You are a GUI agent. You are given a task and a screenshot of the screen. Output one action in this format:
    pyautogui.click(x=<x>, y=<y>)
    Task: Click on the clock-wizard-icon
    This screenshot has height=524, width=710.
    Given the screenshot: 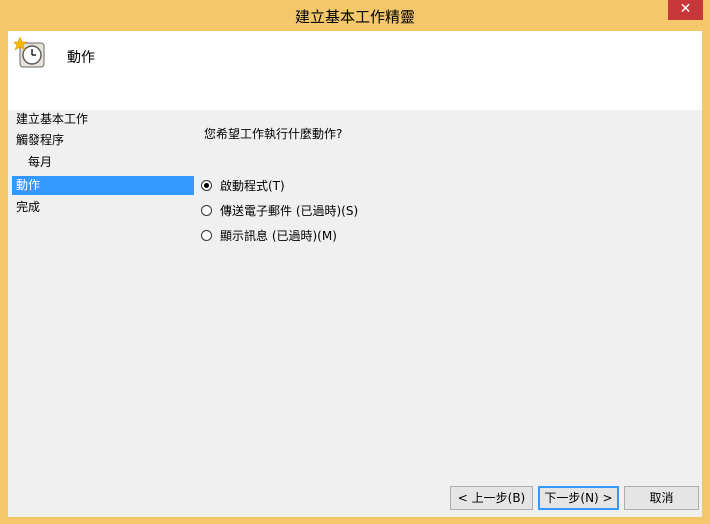 What is the action you would take?
    pyautogui.click(x=29, y=52)
    